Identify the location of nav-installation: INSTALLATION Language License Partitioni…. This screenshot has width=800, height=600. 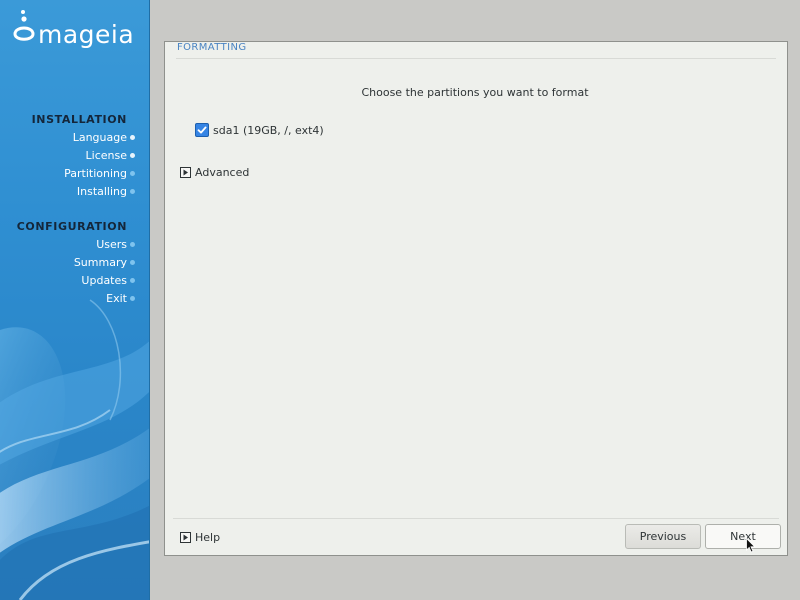
(83, 156).